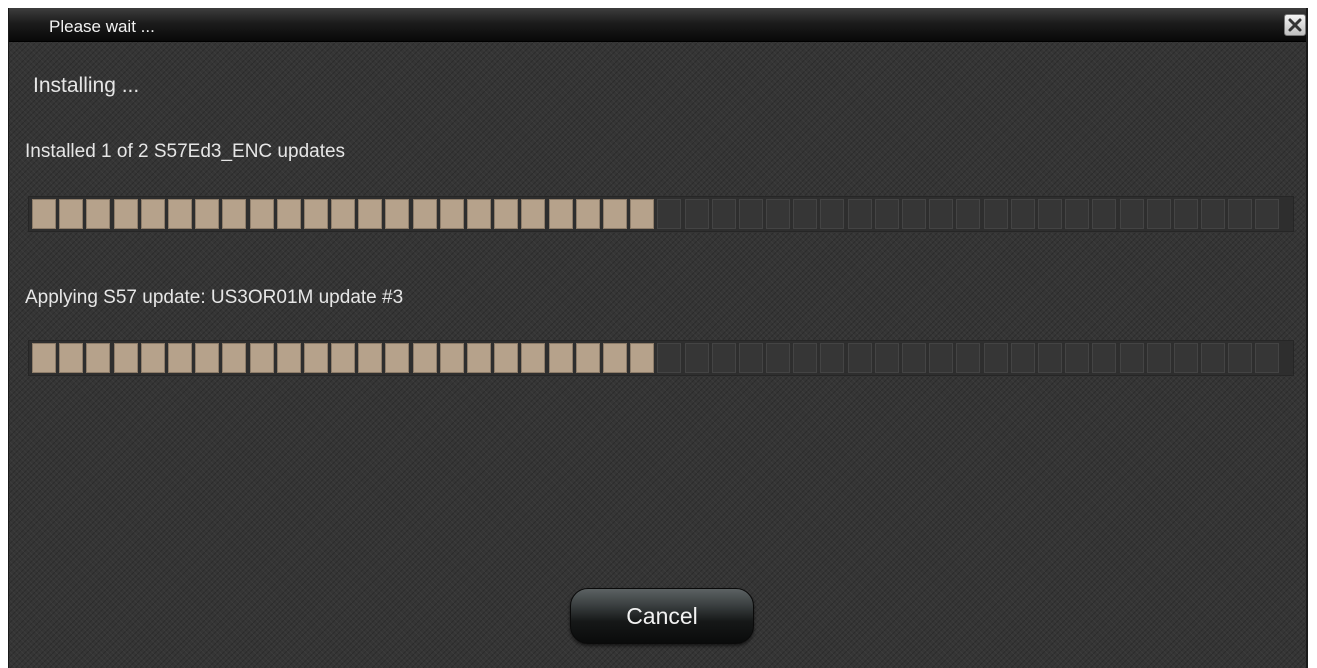 This screenshot has height=668, width=1317. I want to click on current-update-progress-bar, so click(661, 358).